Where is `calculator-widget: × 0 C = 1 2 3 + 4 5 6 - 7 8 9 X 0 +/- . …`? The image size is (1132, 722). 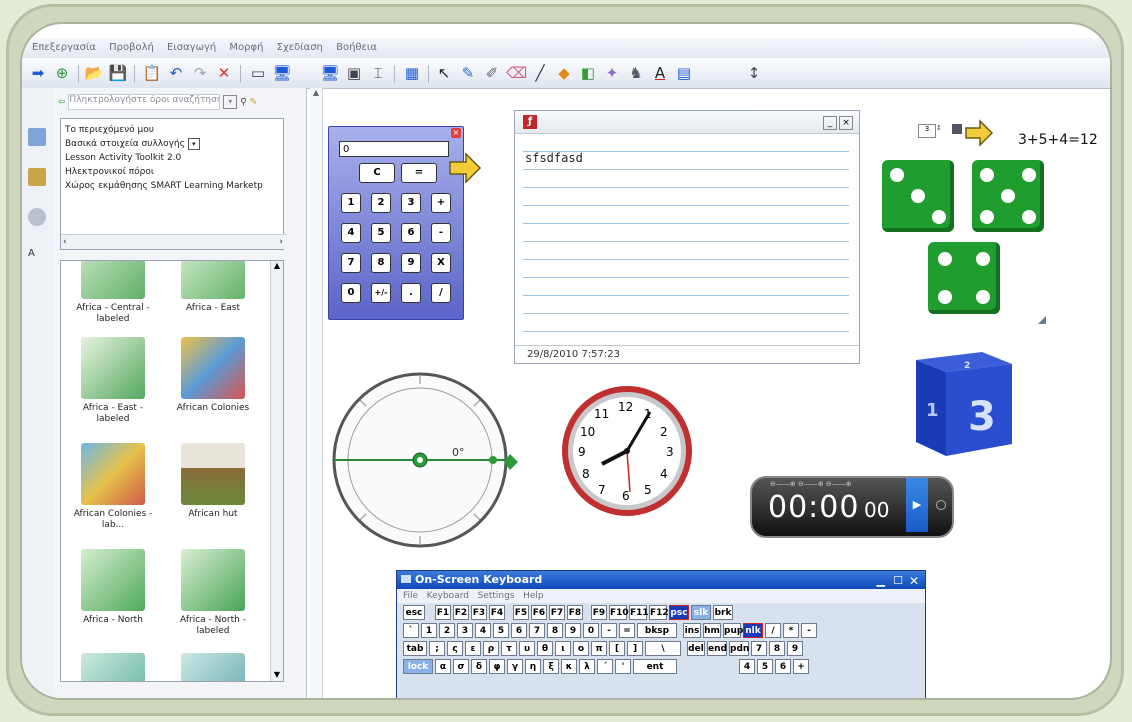
calculator-widget: × 0 C = 1 2 3 + 4 5 6 - 7 8 9 X 0 +/- . … is located at coordinates (396, 223).